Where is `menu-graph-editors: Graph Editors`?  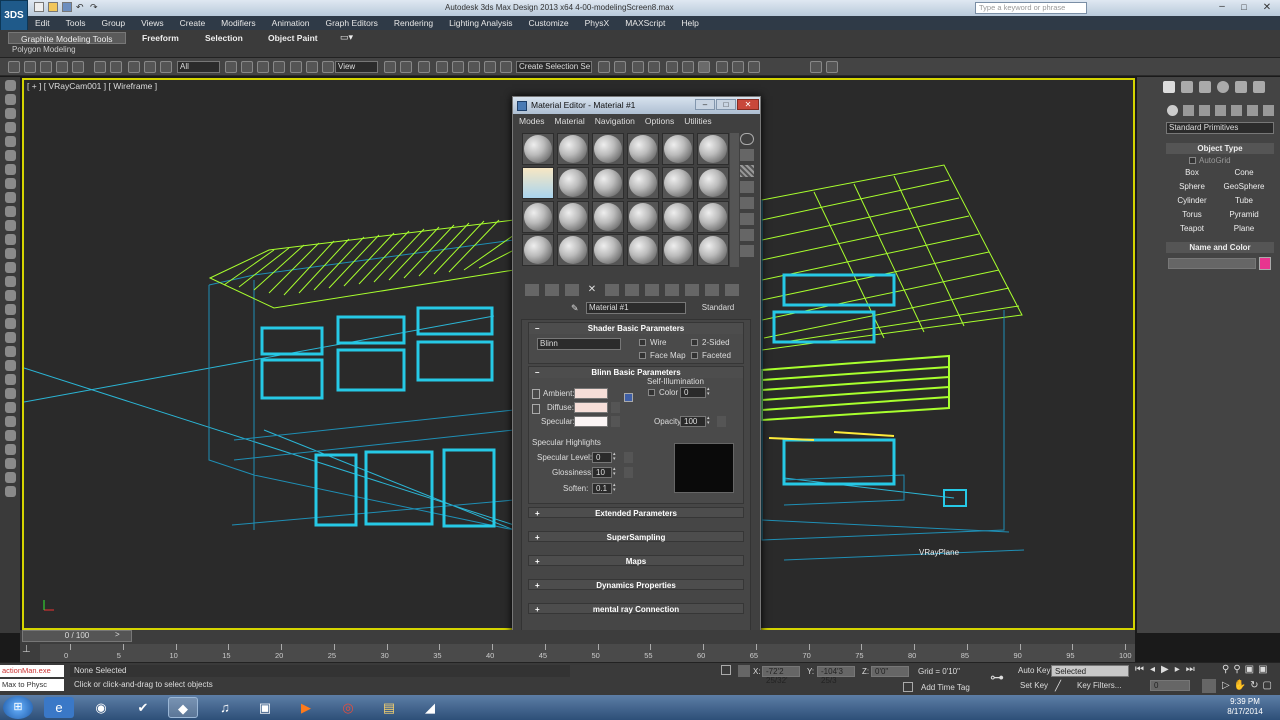 menu-graph-editors: Graph Editors is located at coordinates (351, 23).